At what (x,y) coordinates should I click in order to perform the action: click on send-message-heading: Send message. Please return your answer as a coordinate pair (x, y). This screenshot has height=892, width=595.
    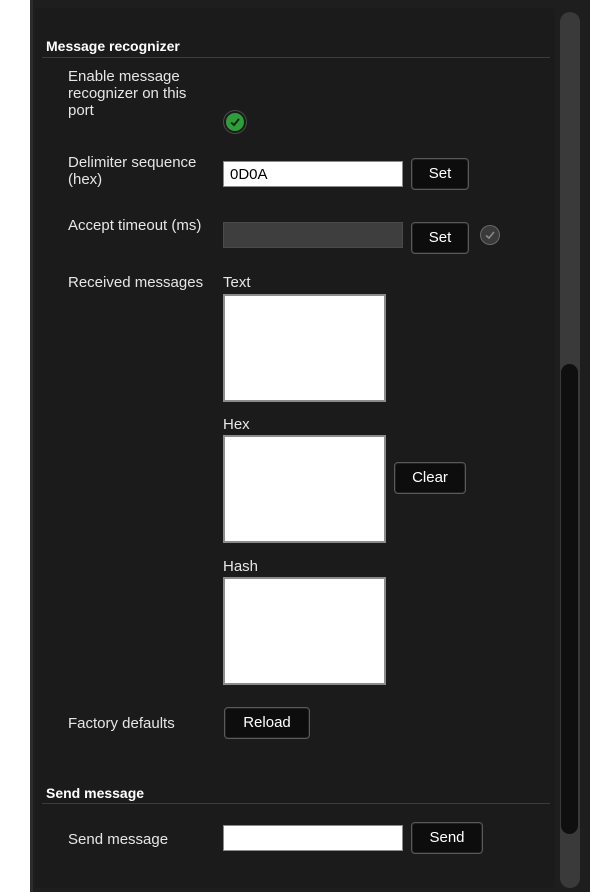
    Looking at the image, I should click on (95, 793).